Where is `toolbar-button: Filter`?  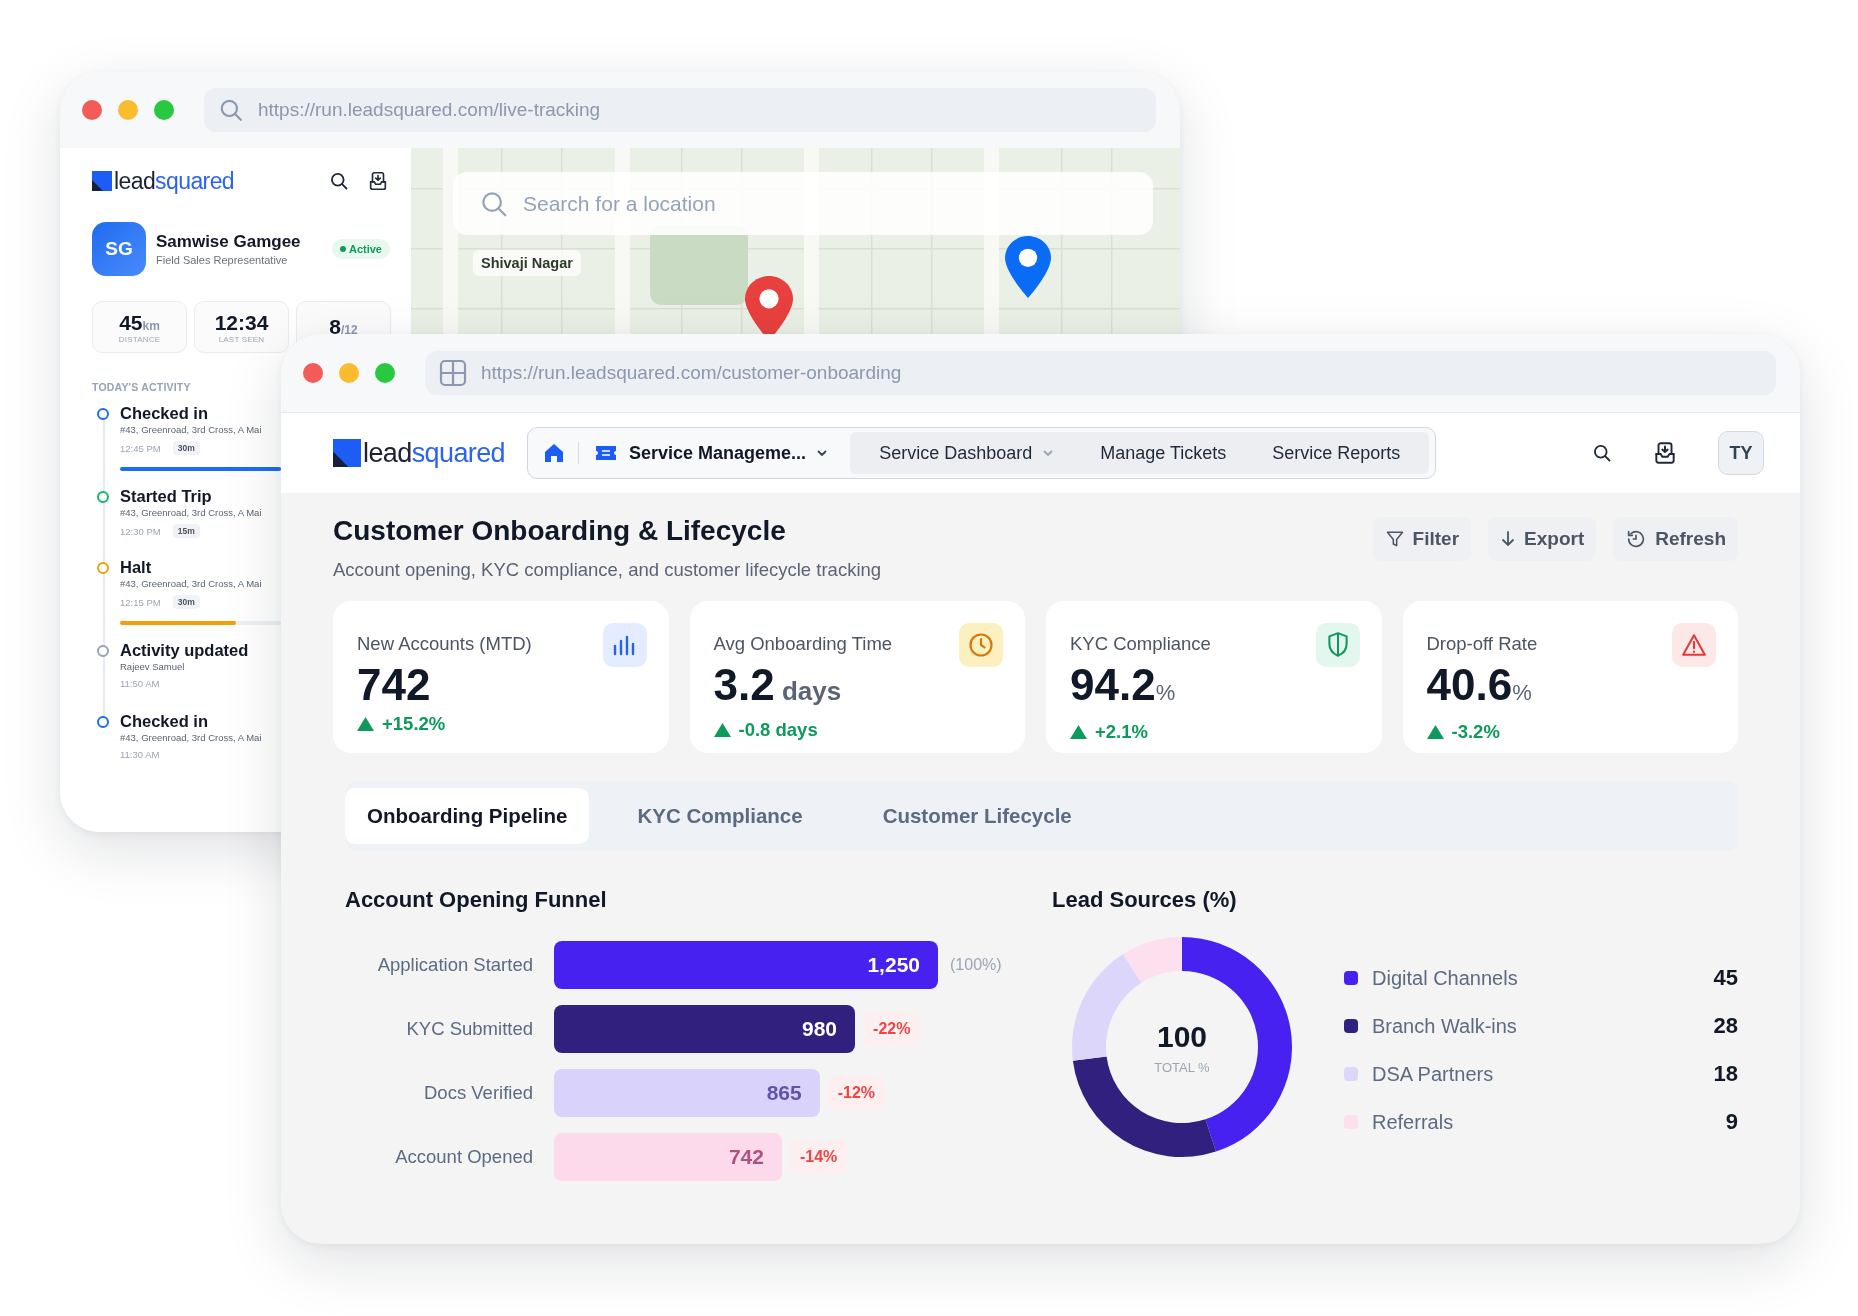 toolbar-button: Filter is located at coordinates (1422, 539).